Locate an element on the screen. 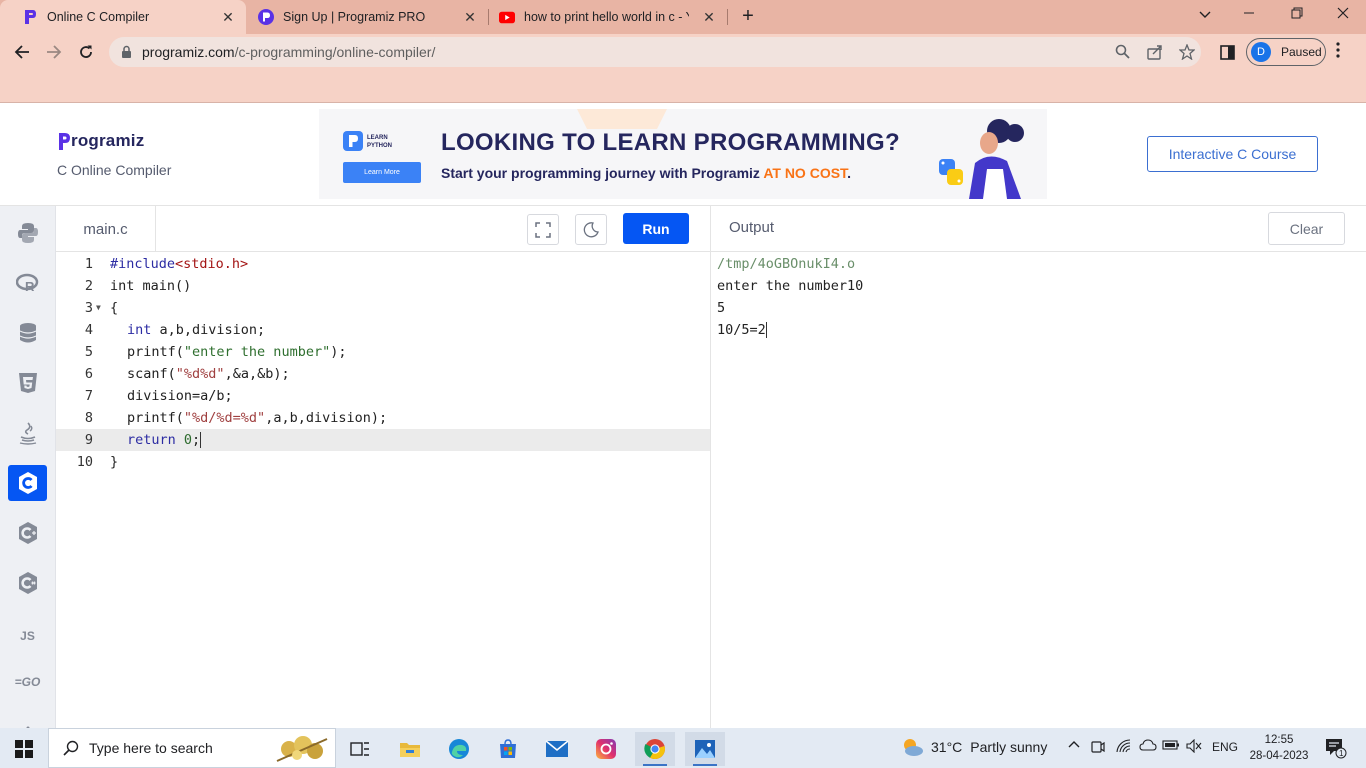 The height and width of the screenshot is (768, 1366). volume-muted-icon is located at coordinates (1194, 747).